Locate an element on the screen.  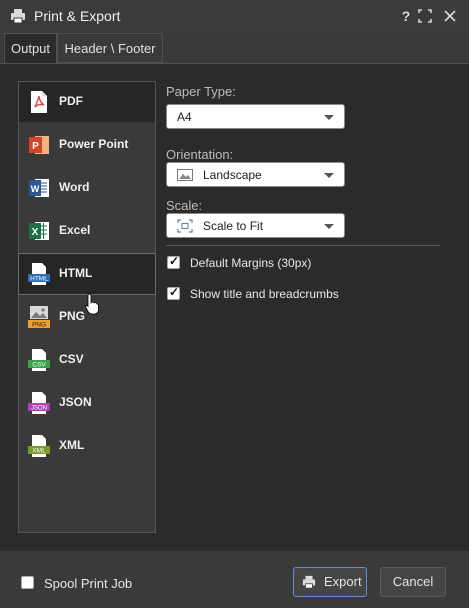
landscape-image-icon is located at coordinates (185, 175).